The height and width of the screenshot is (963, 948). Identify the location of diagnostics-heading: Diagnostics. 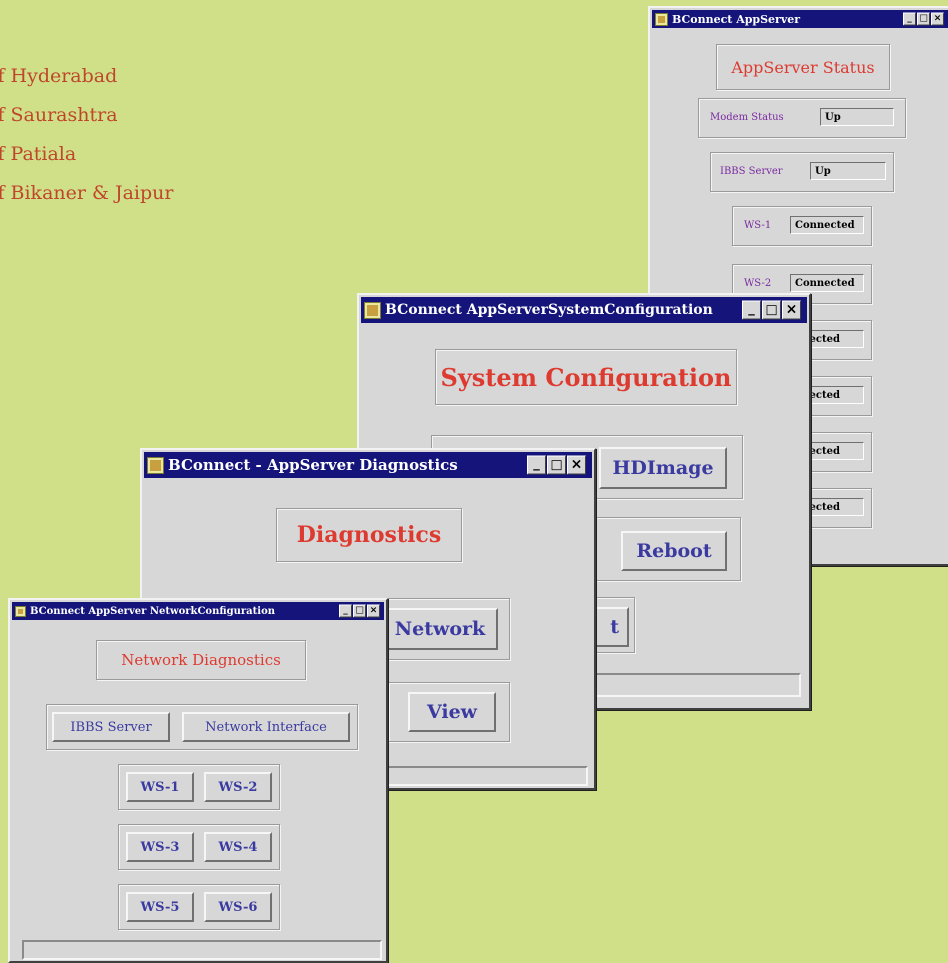
(369, 535).